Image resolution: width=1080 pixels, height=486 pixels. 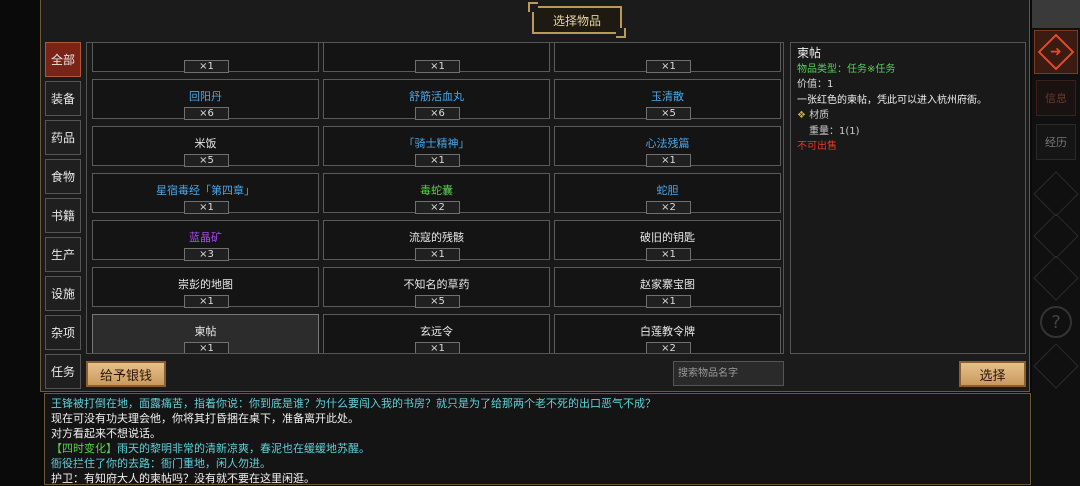 I want to click on detail-type: 物品类型：任务※任务, so click(x=846, y=69).